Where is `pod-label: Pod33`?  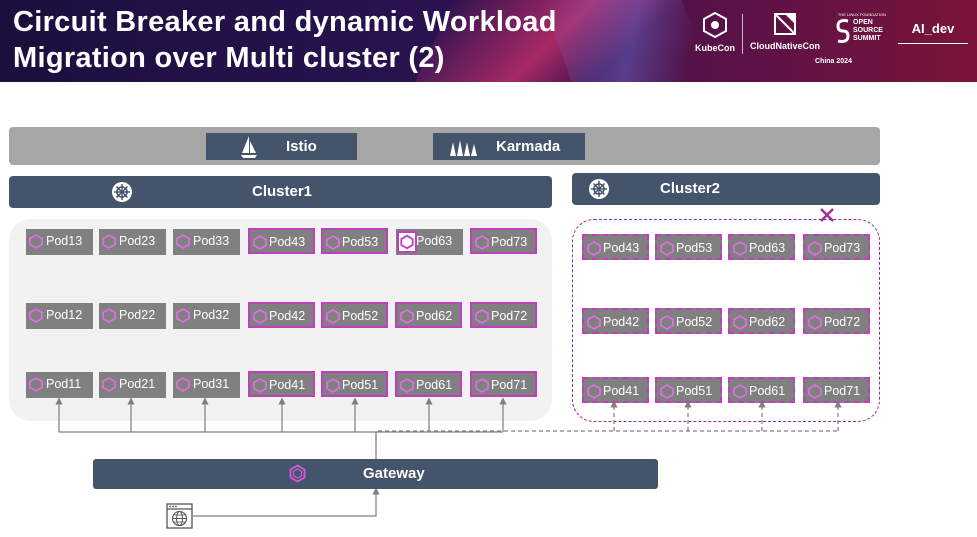
pod-label: Pod33 is located at coordinates (211, 241).